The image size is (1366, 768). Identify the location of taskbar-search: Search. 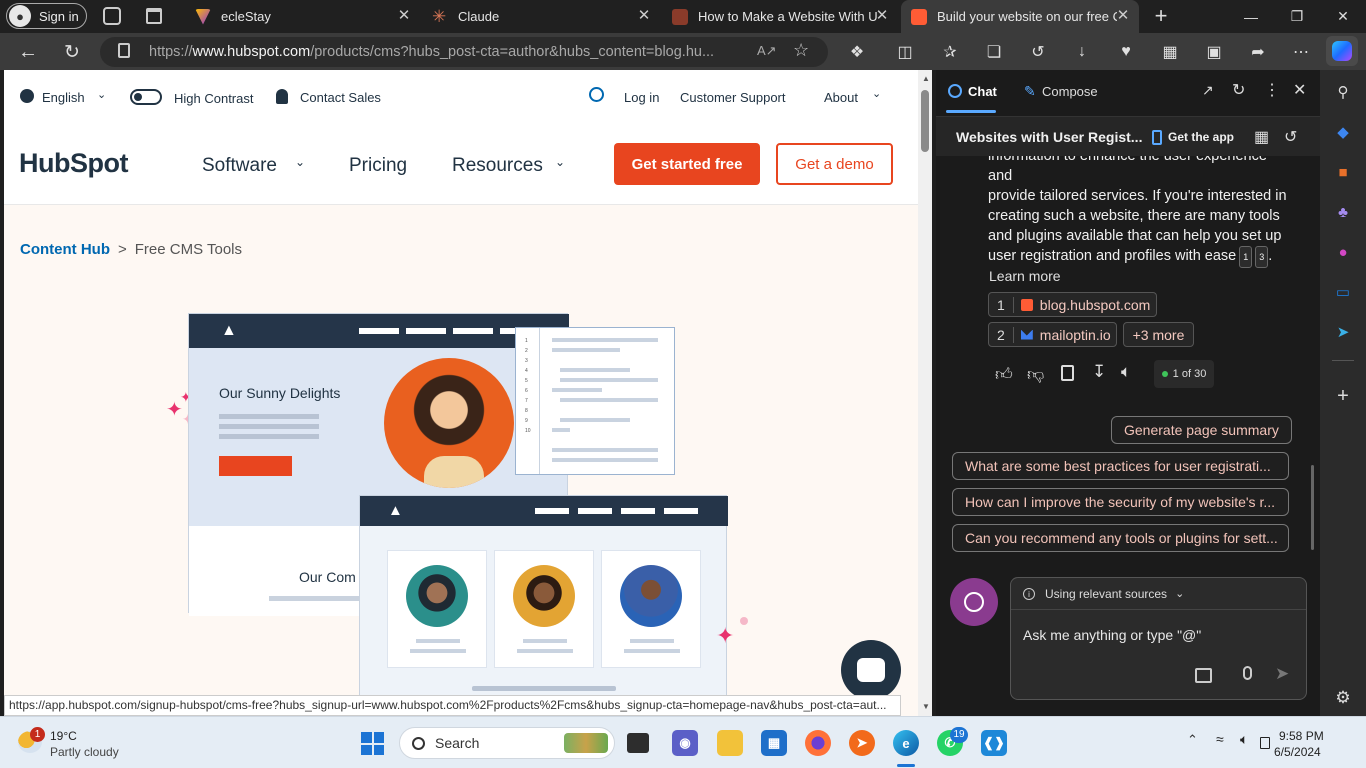
(507, 743).